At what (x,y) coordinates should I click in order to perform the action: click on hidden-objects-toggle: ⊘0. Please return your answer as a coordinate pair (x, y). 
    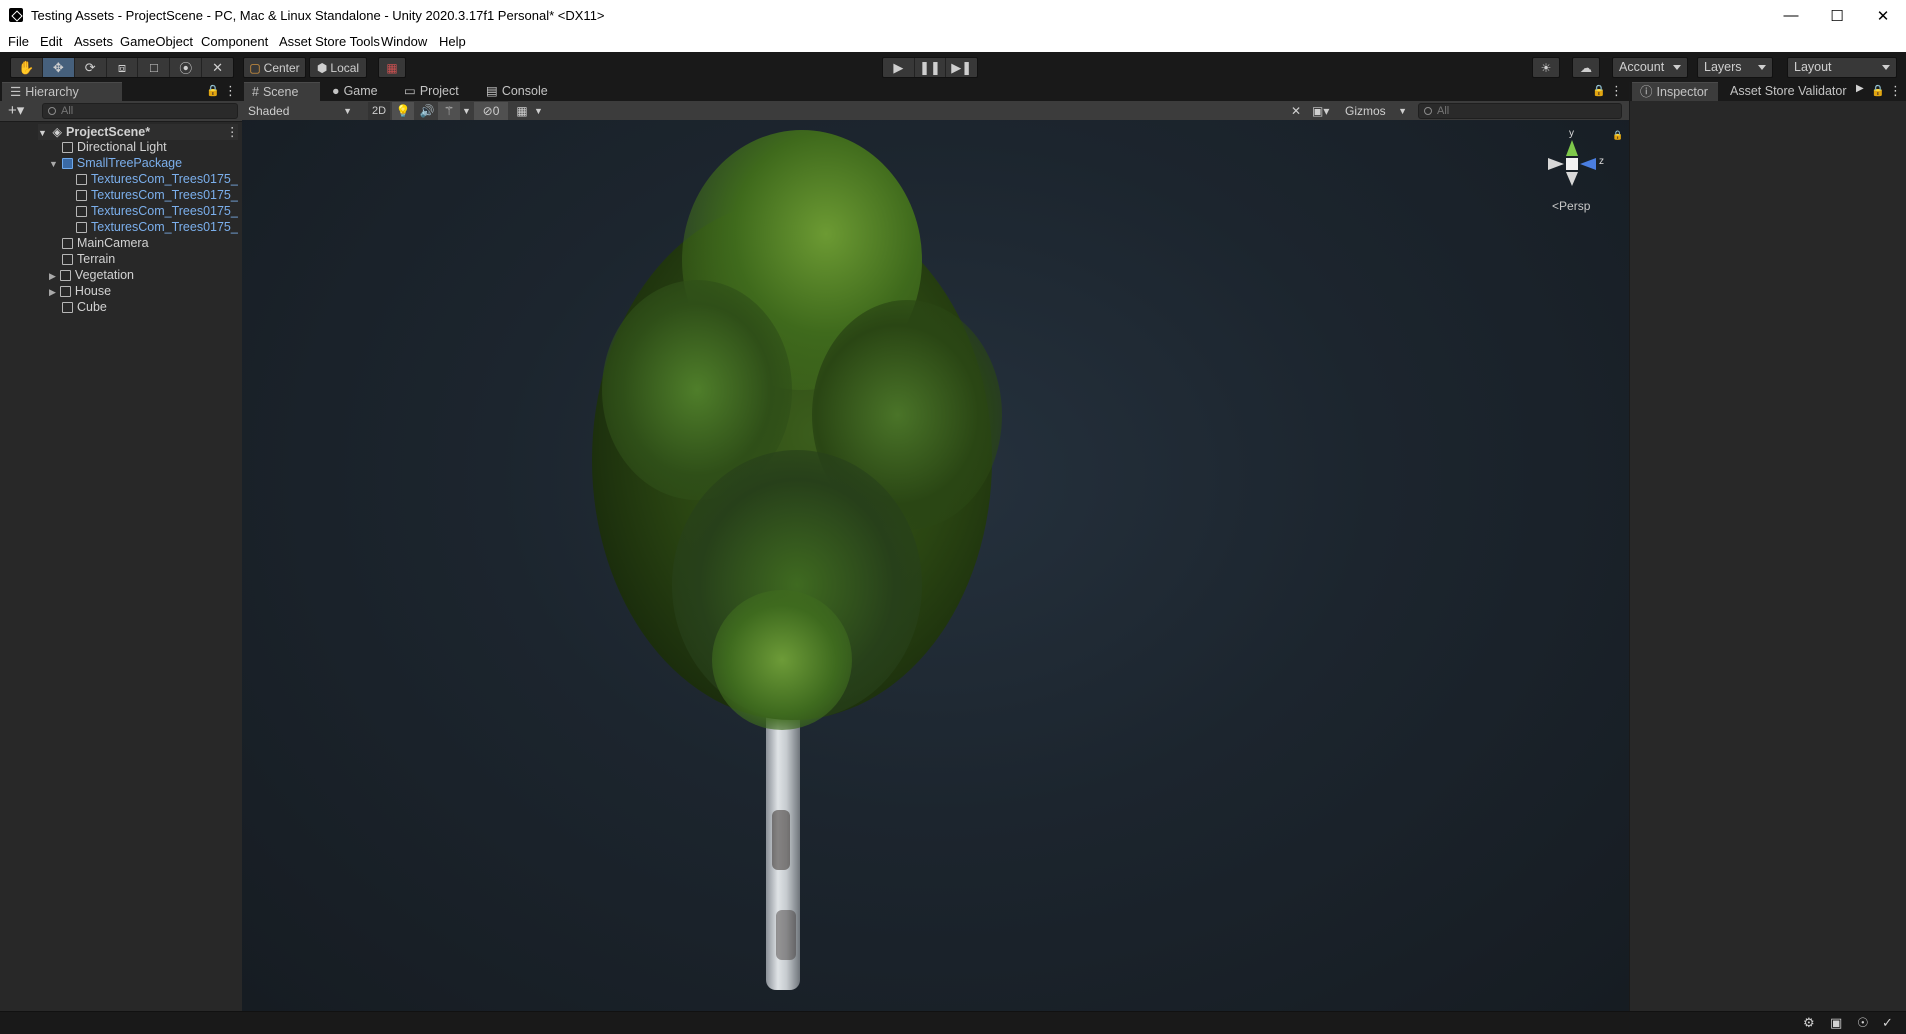
    Looking at the image, I should click on (491, 111).